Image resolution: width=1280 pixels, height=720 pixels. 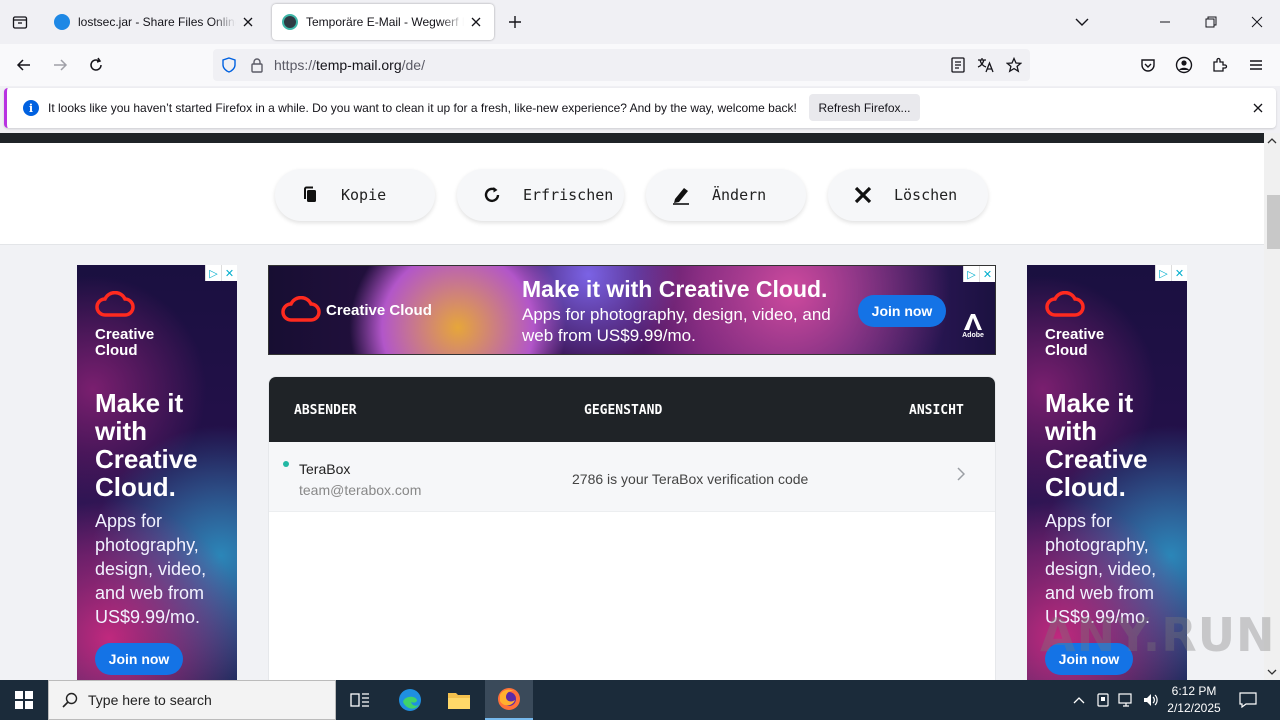 I want to click on pocket-icon, so click(x=1148, y=65).